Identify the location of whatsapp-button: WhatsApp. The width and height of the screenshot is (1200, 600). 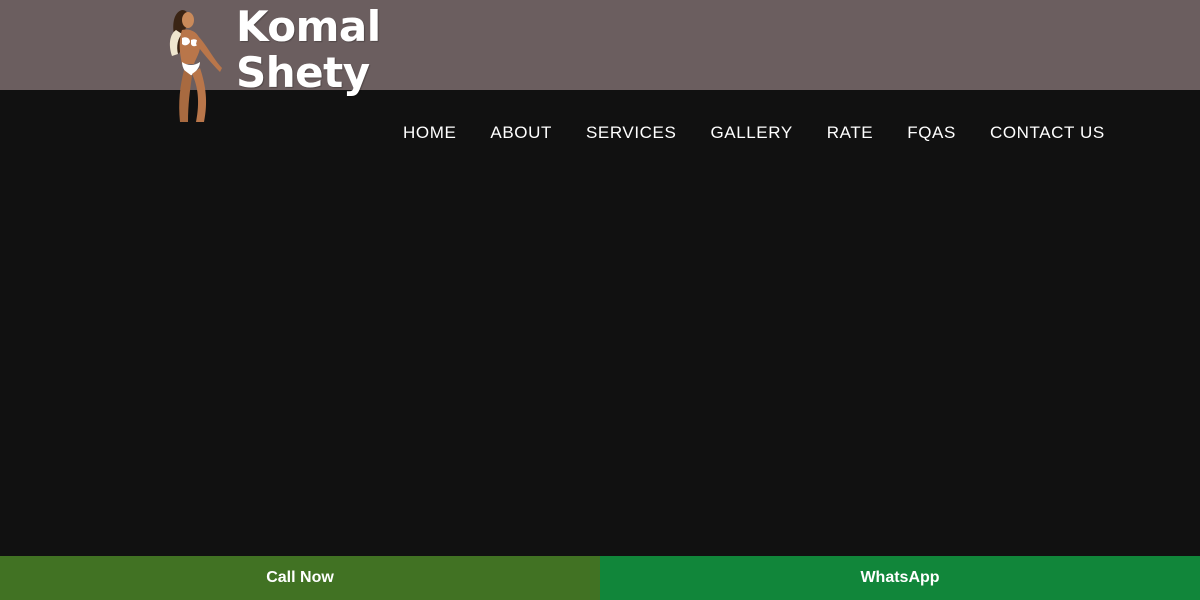
(900, 578).